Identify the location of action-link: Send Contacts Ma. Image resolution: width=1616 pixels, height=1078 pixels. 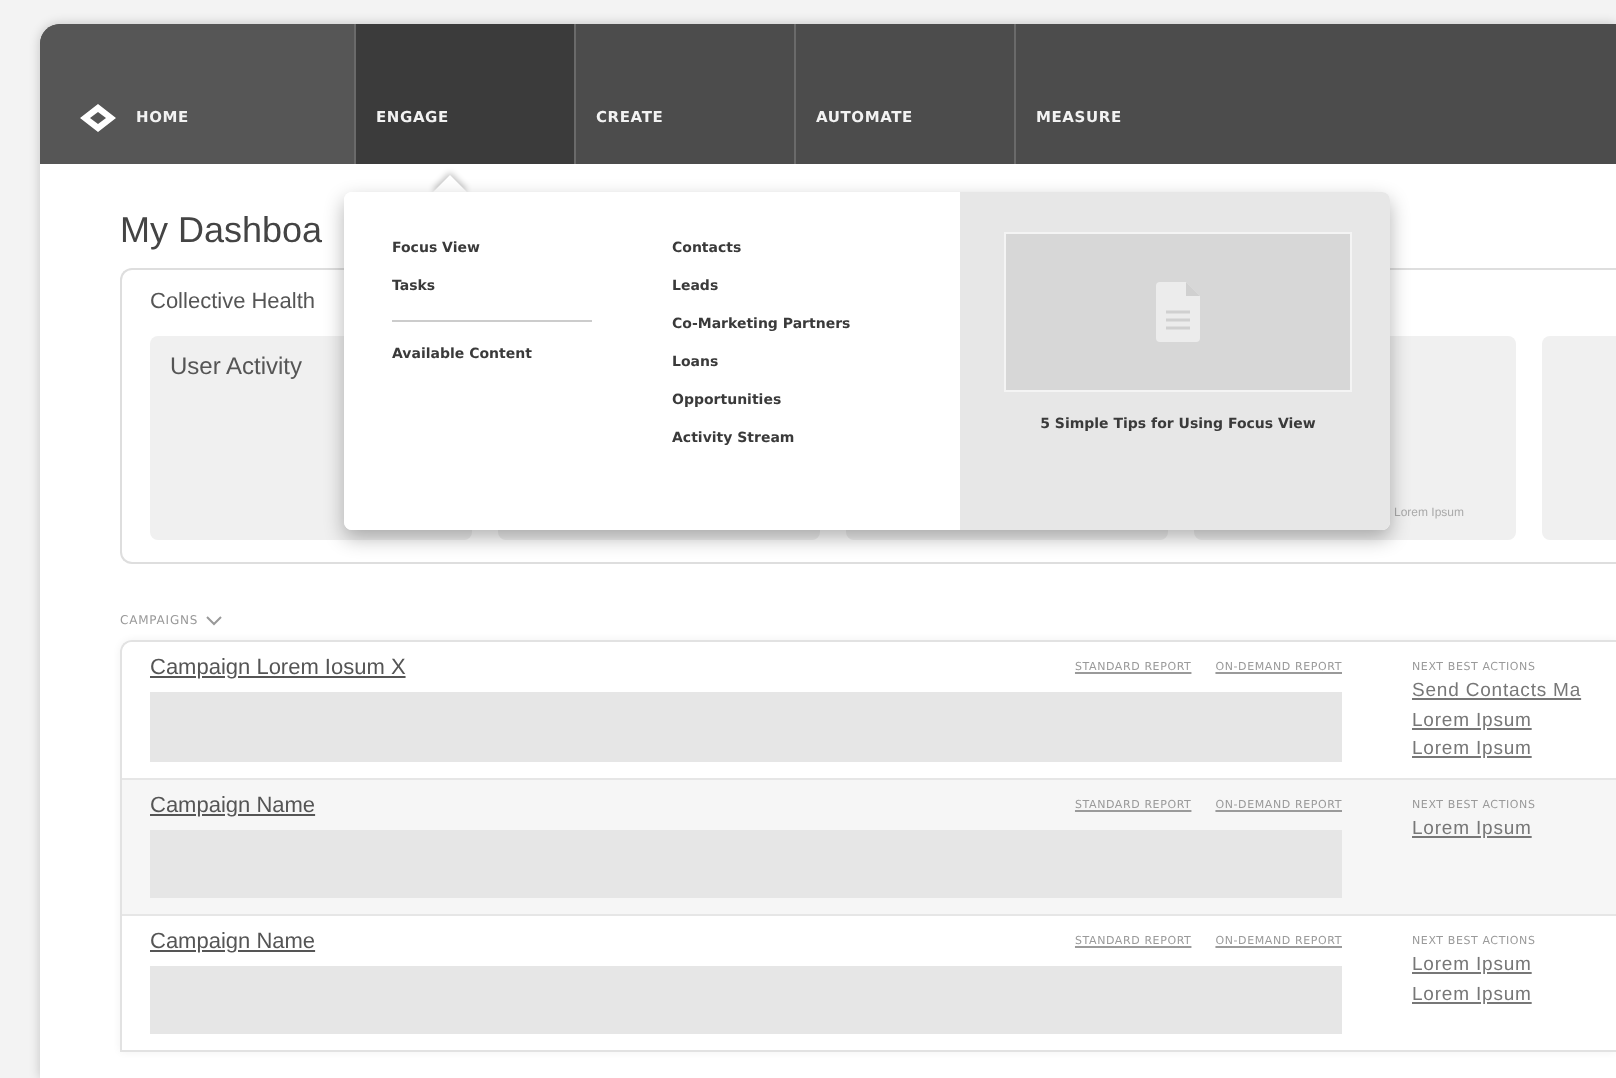
(1497, 692).